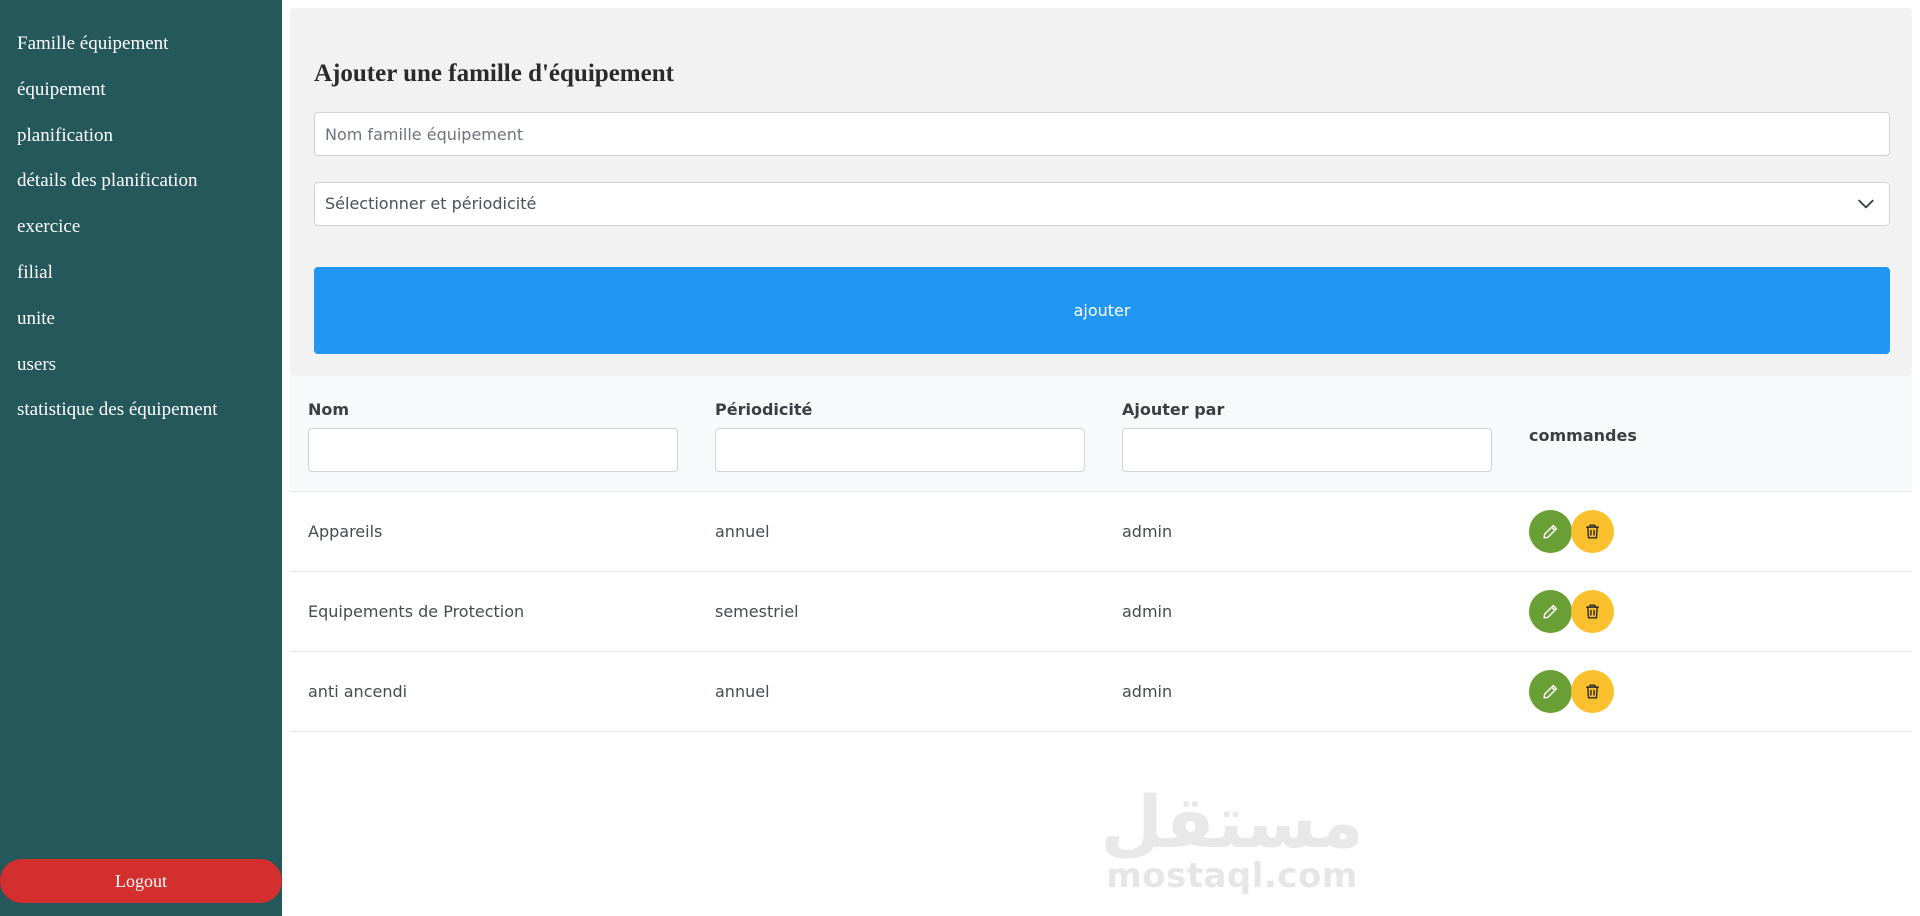  I want to click on watermark-latin: mostaql.com, so click(1232, 876).